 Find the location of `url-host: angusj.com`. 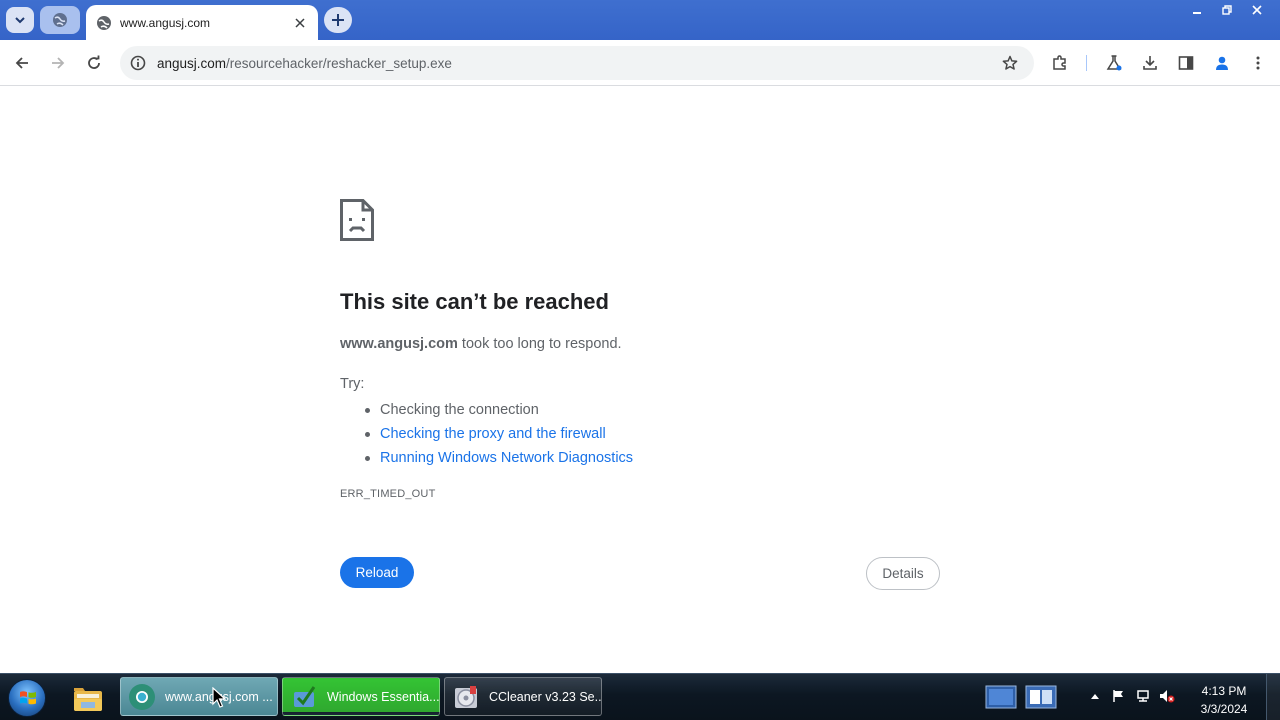

url-host: angusj.com is located at coordinates (192, 63).